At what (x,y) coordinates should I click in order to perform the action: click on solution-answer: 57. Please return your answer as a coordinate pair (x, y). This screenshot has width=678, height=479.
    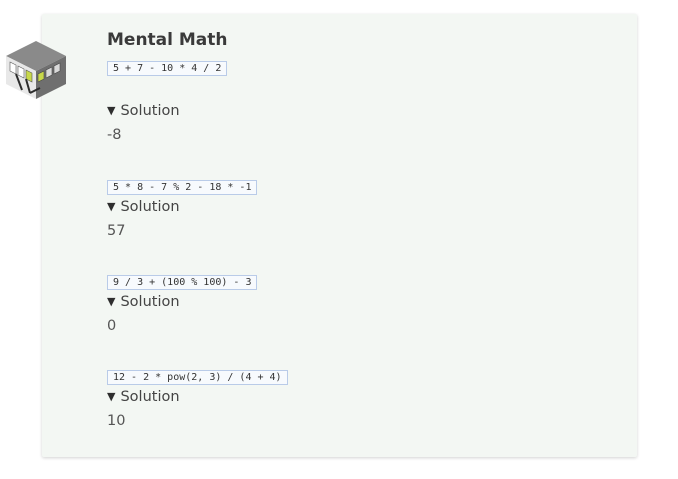
    Looking at the image, I should click on (116, 231).